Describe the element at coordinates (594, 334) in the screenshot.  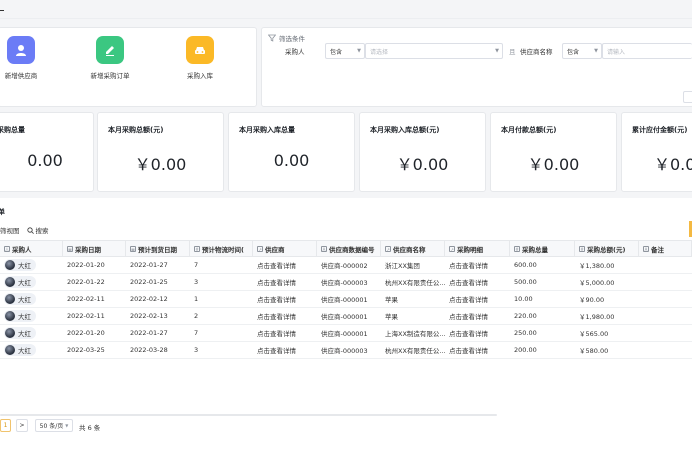
I see `table-cell: ￥565.00` at that location.